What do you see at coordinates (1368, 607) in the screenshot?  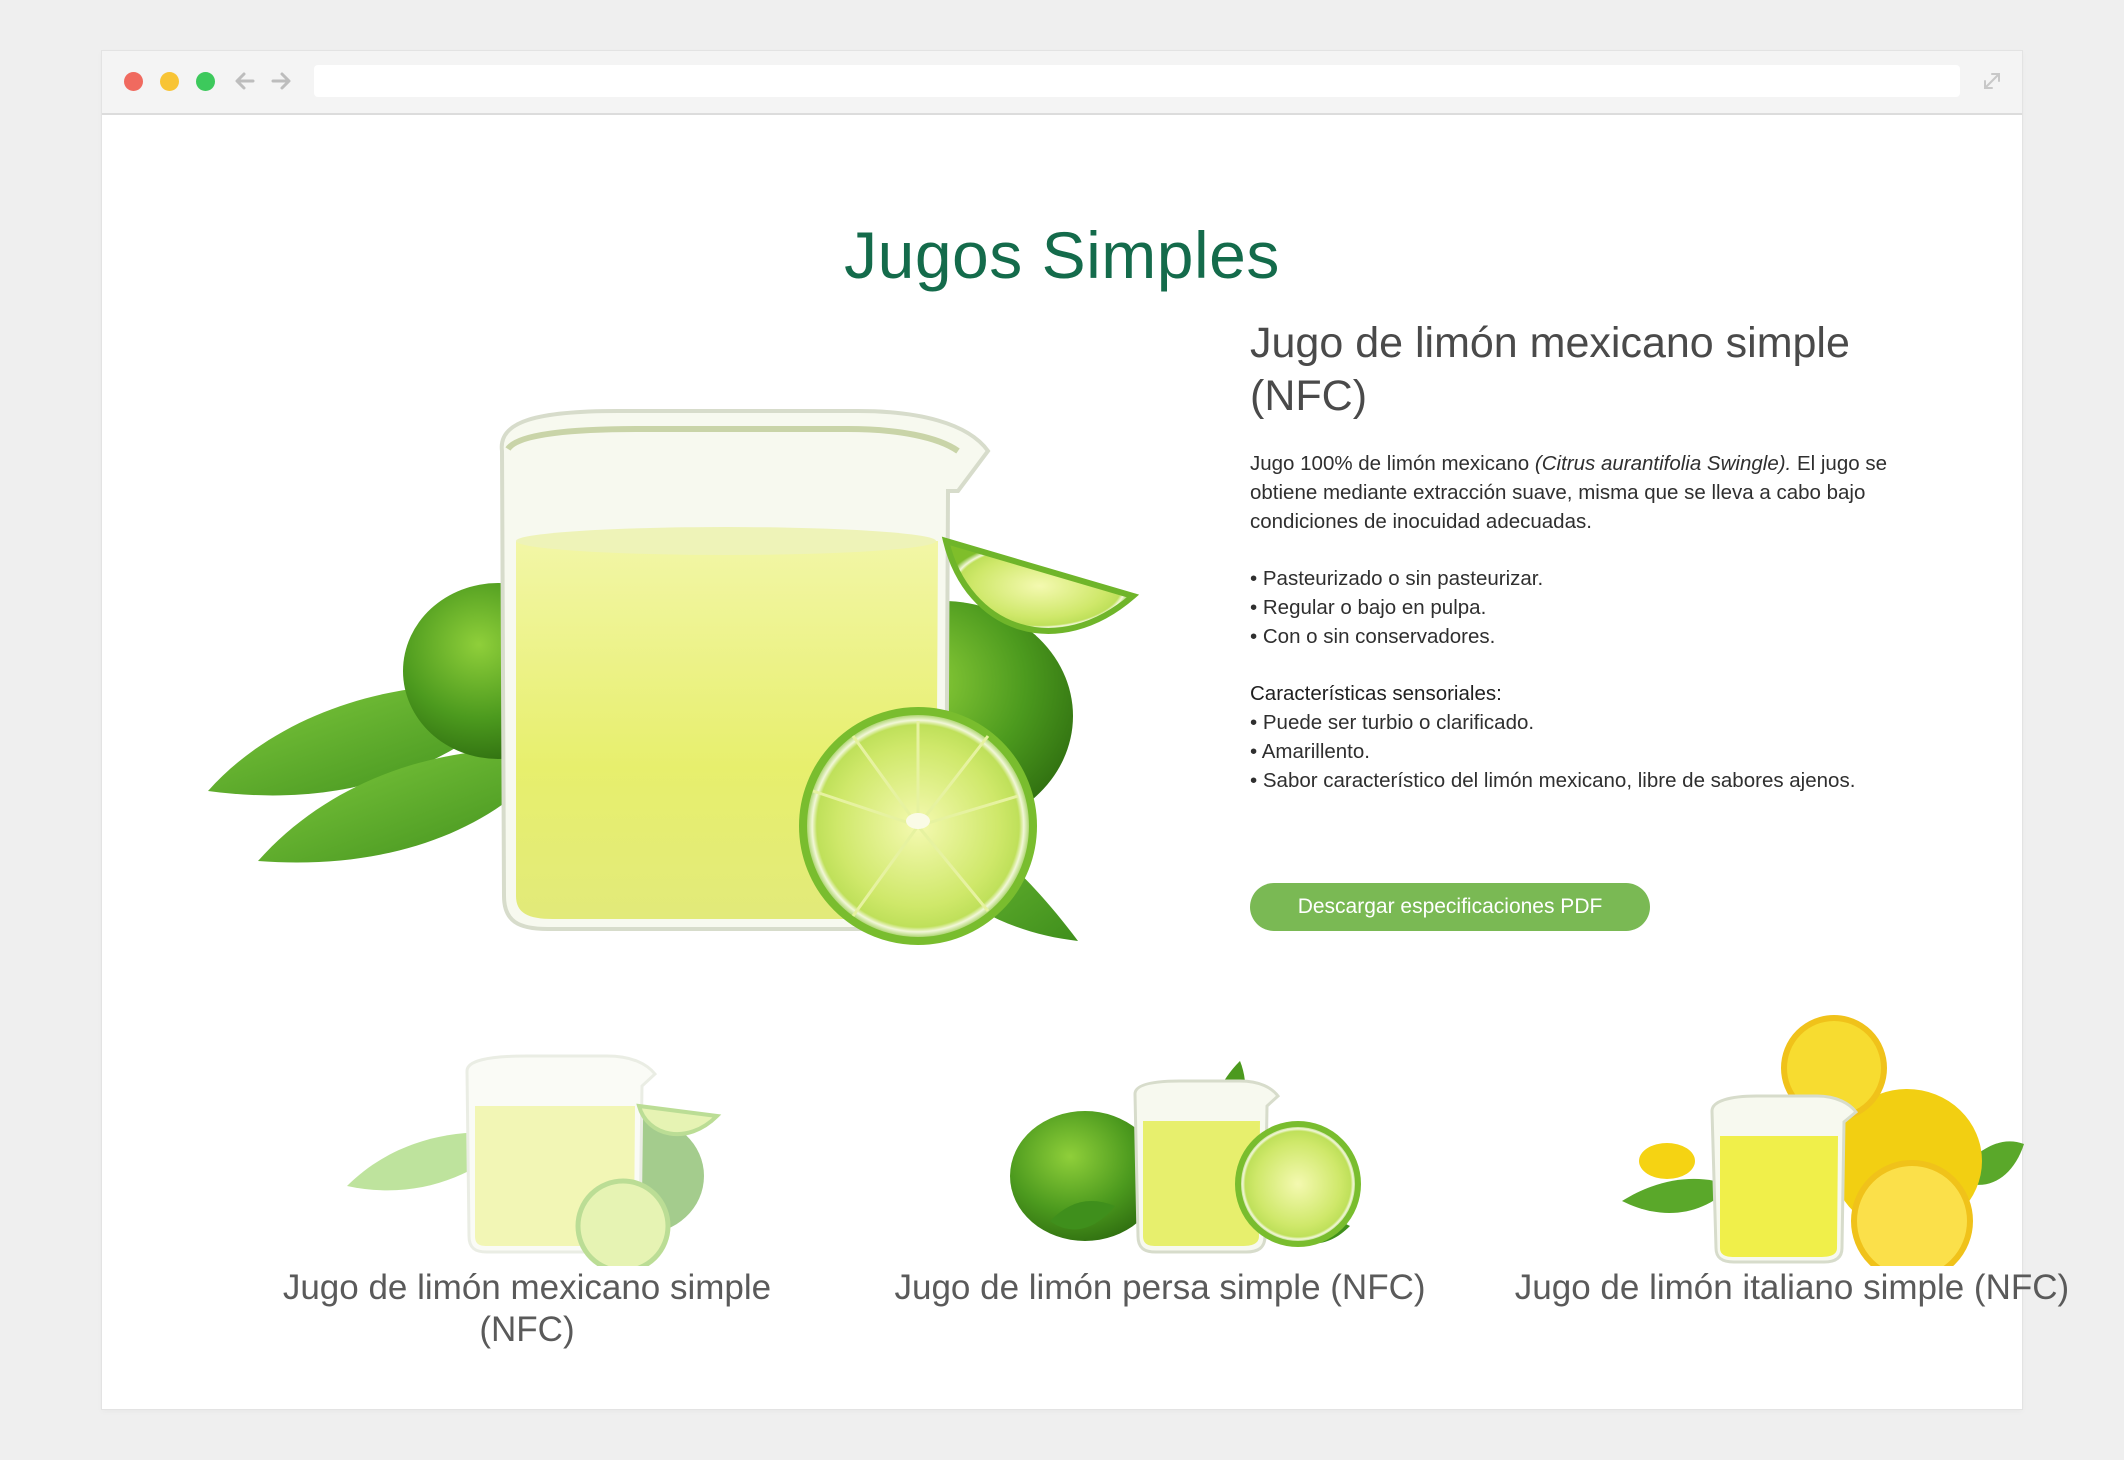 I see `feature-item: • Regular o bajo en pulpa.` at bounding box center [1368, 607].